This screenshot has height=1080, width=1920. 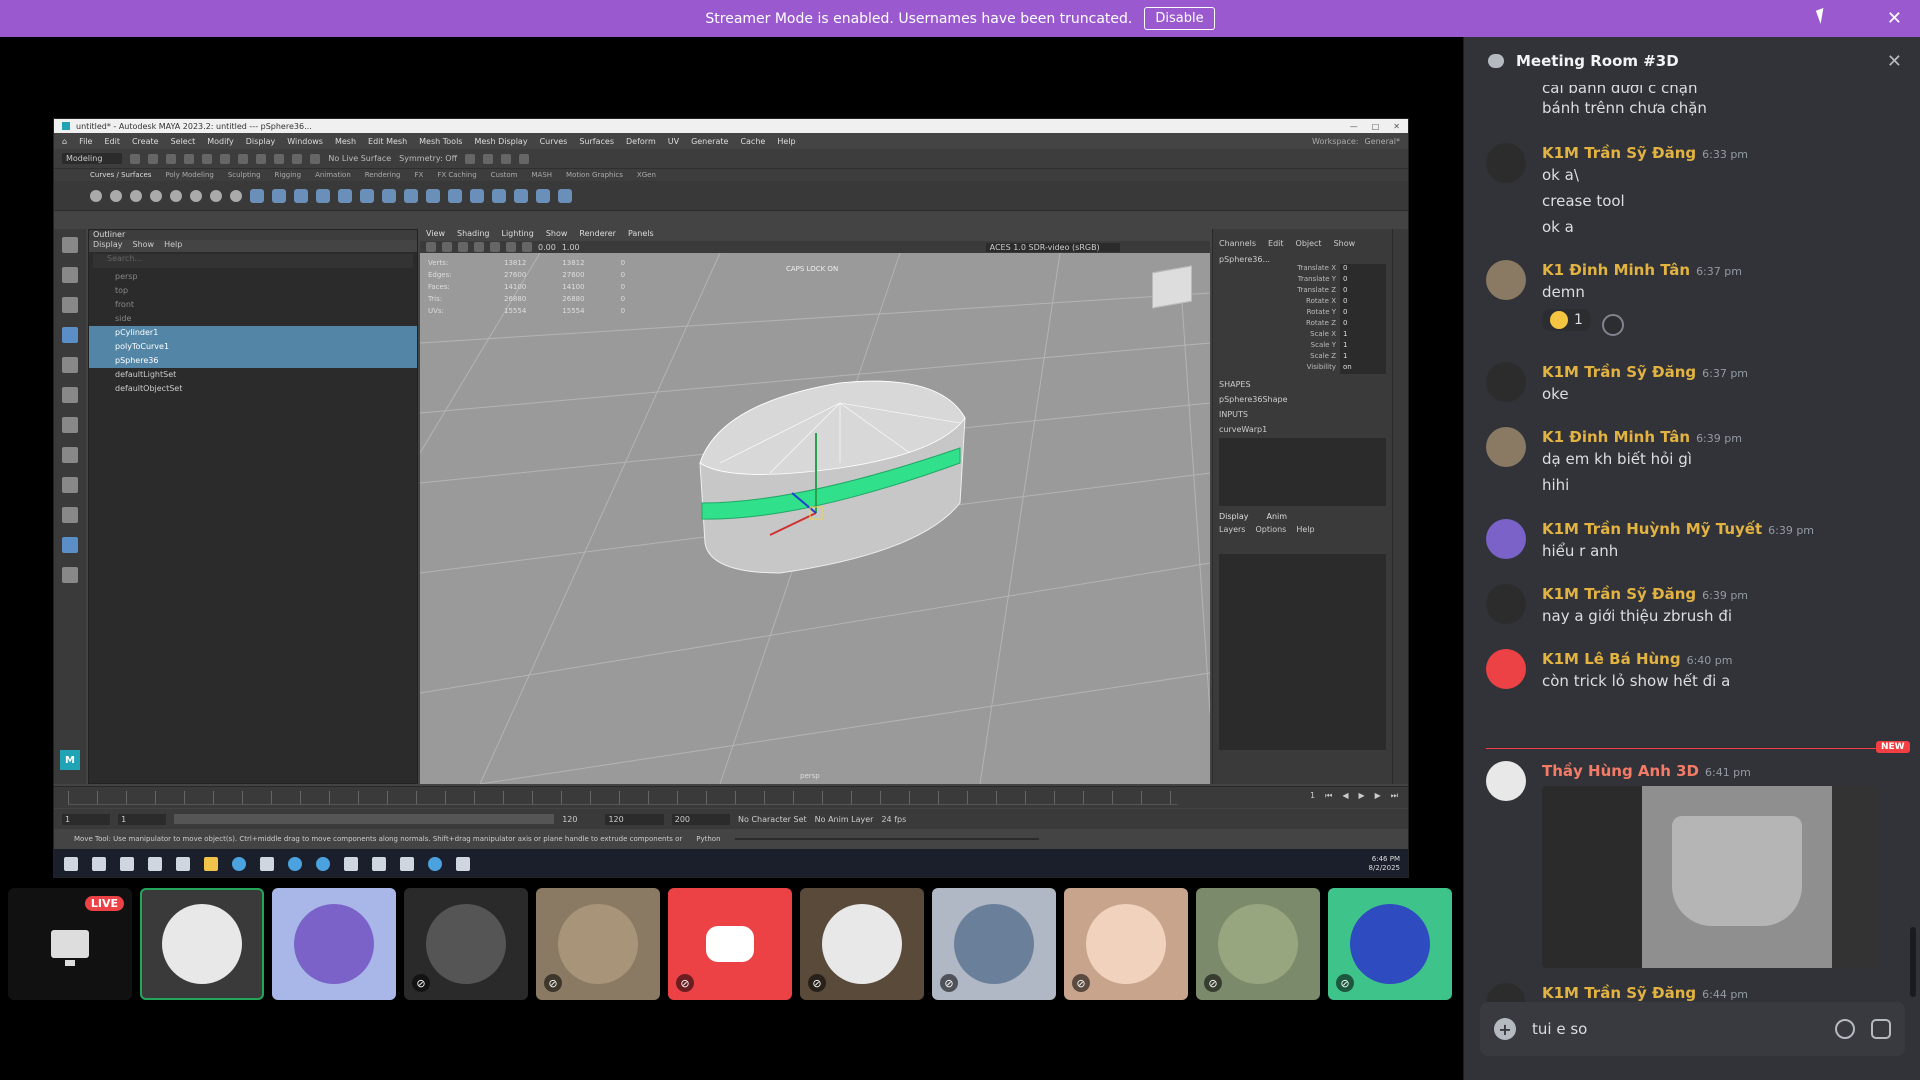 What do you see at coordinates (279, 195) in the screenshot?
I see `poly-cube-icon` at bounding box center [279, 195].